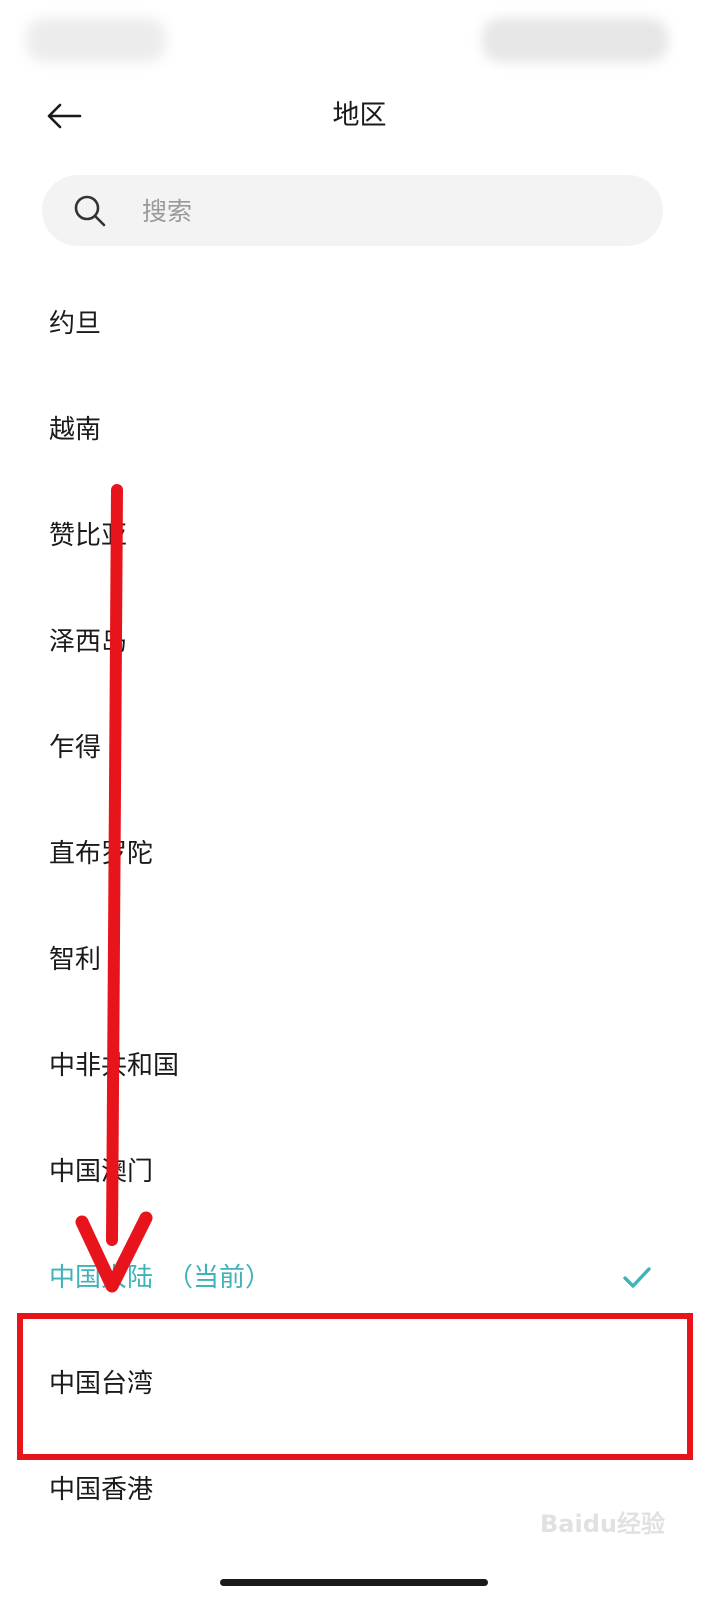 The height and width of the screenshot is (1600, 719). Describe the element at coordinates (354, 1582) in the screenshot. I see `home-indicator` at that location.